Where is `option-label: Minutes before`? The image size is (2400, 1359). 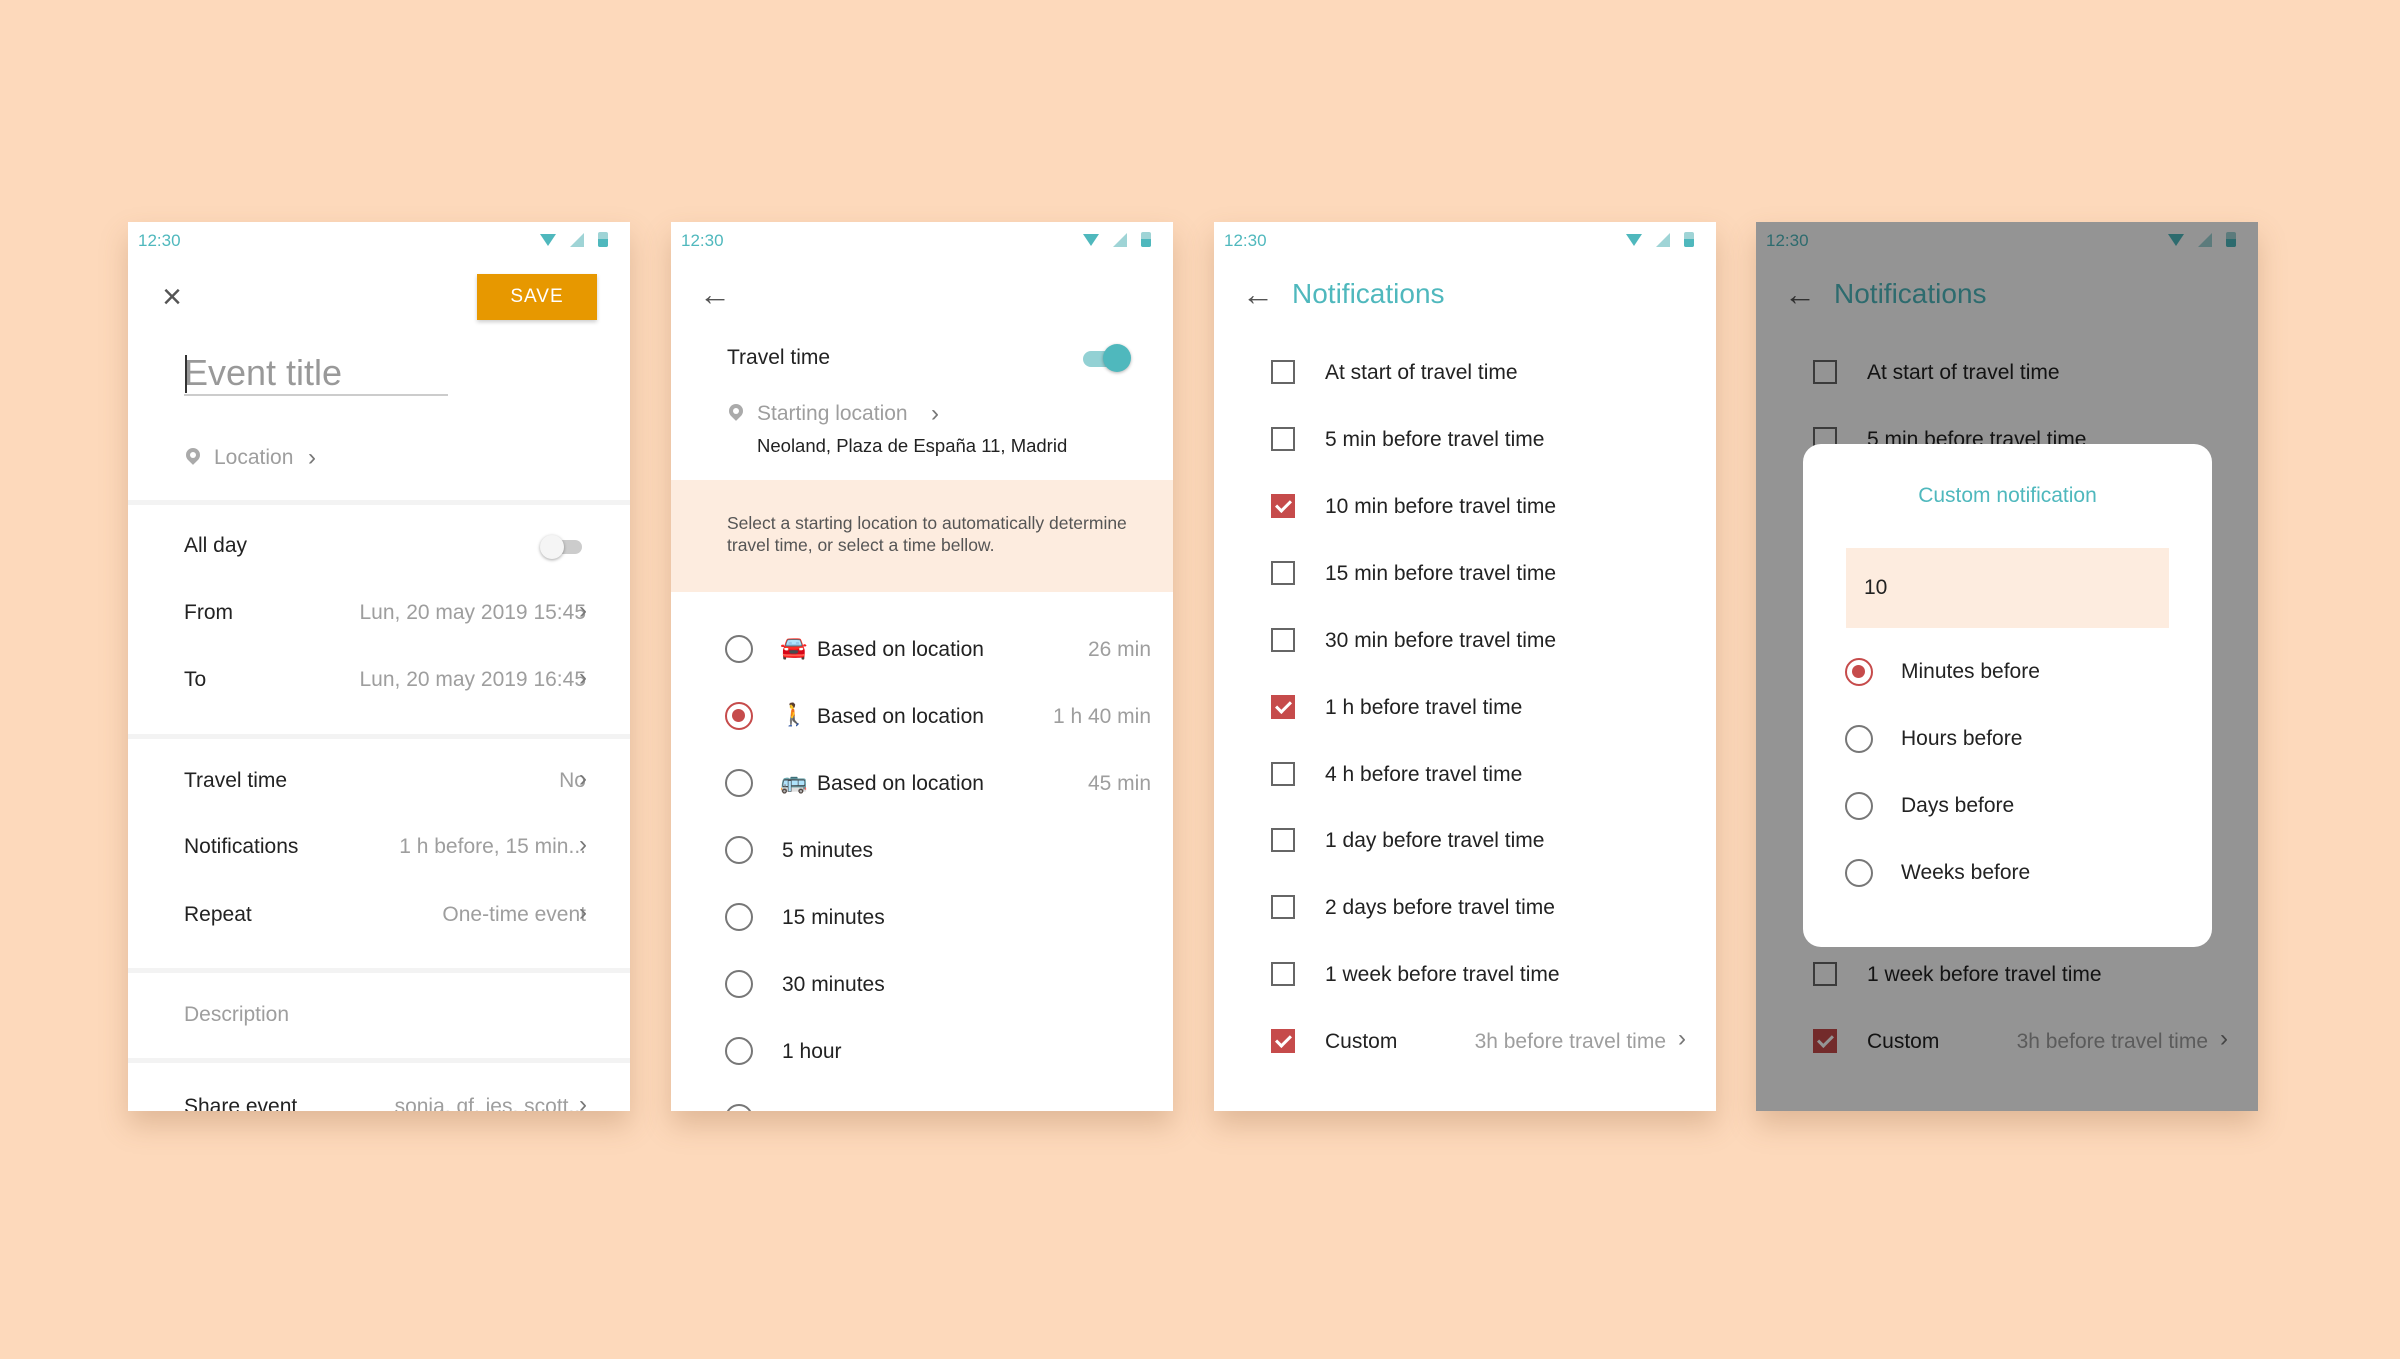 option-label: Minutes before is located at coordinates (1970, 671).